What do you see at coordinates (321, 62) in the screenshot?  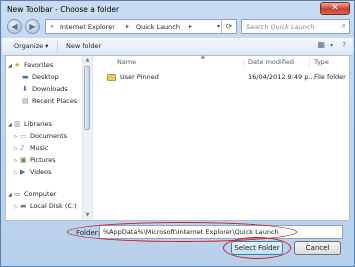 I see `column-type-header: Type` at bounding box center [321, 62].